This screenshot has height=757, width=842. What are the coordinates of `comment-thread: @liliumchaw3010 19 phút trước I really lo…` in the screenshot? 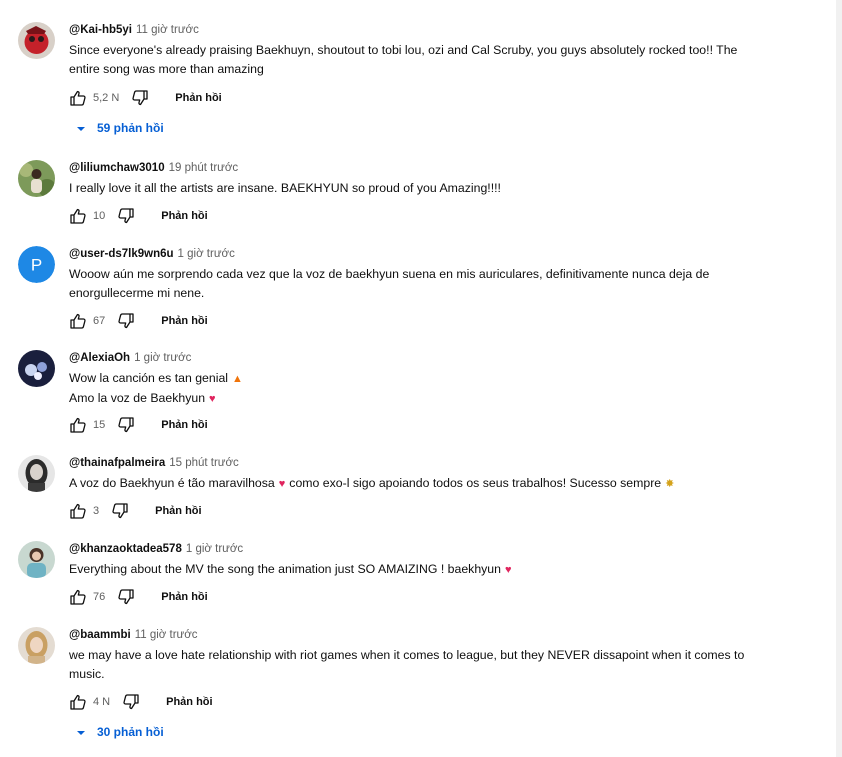 It's located at (413, 195).